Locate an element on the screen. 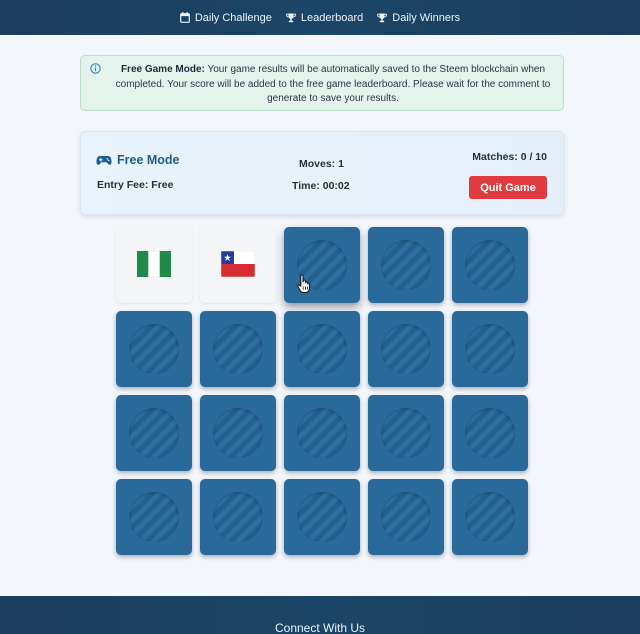 This screenshot has width=640, height=634. nav-daily-winners: Daily Winners is located at coordinates (418, 18).